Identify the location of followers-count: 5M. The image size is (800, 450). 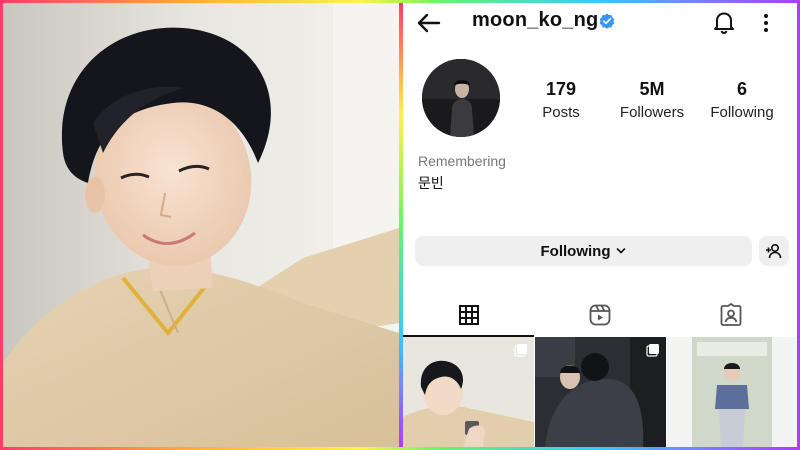
(652, 89).